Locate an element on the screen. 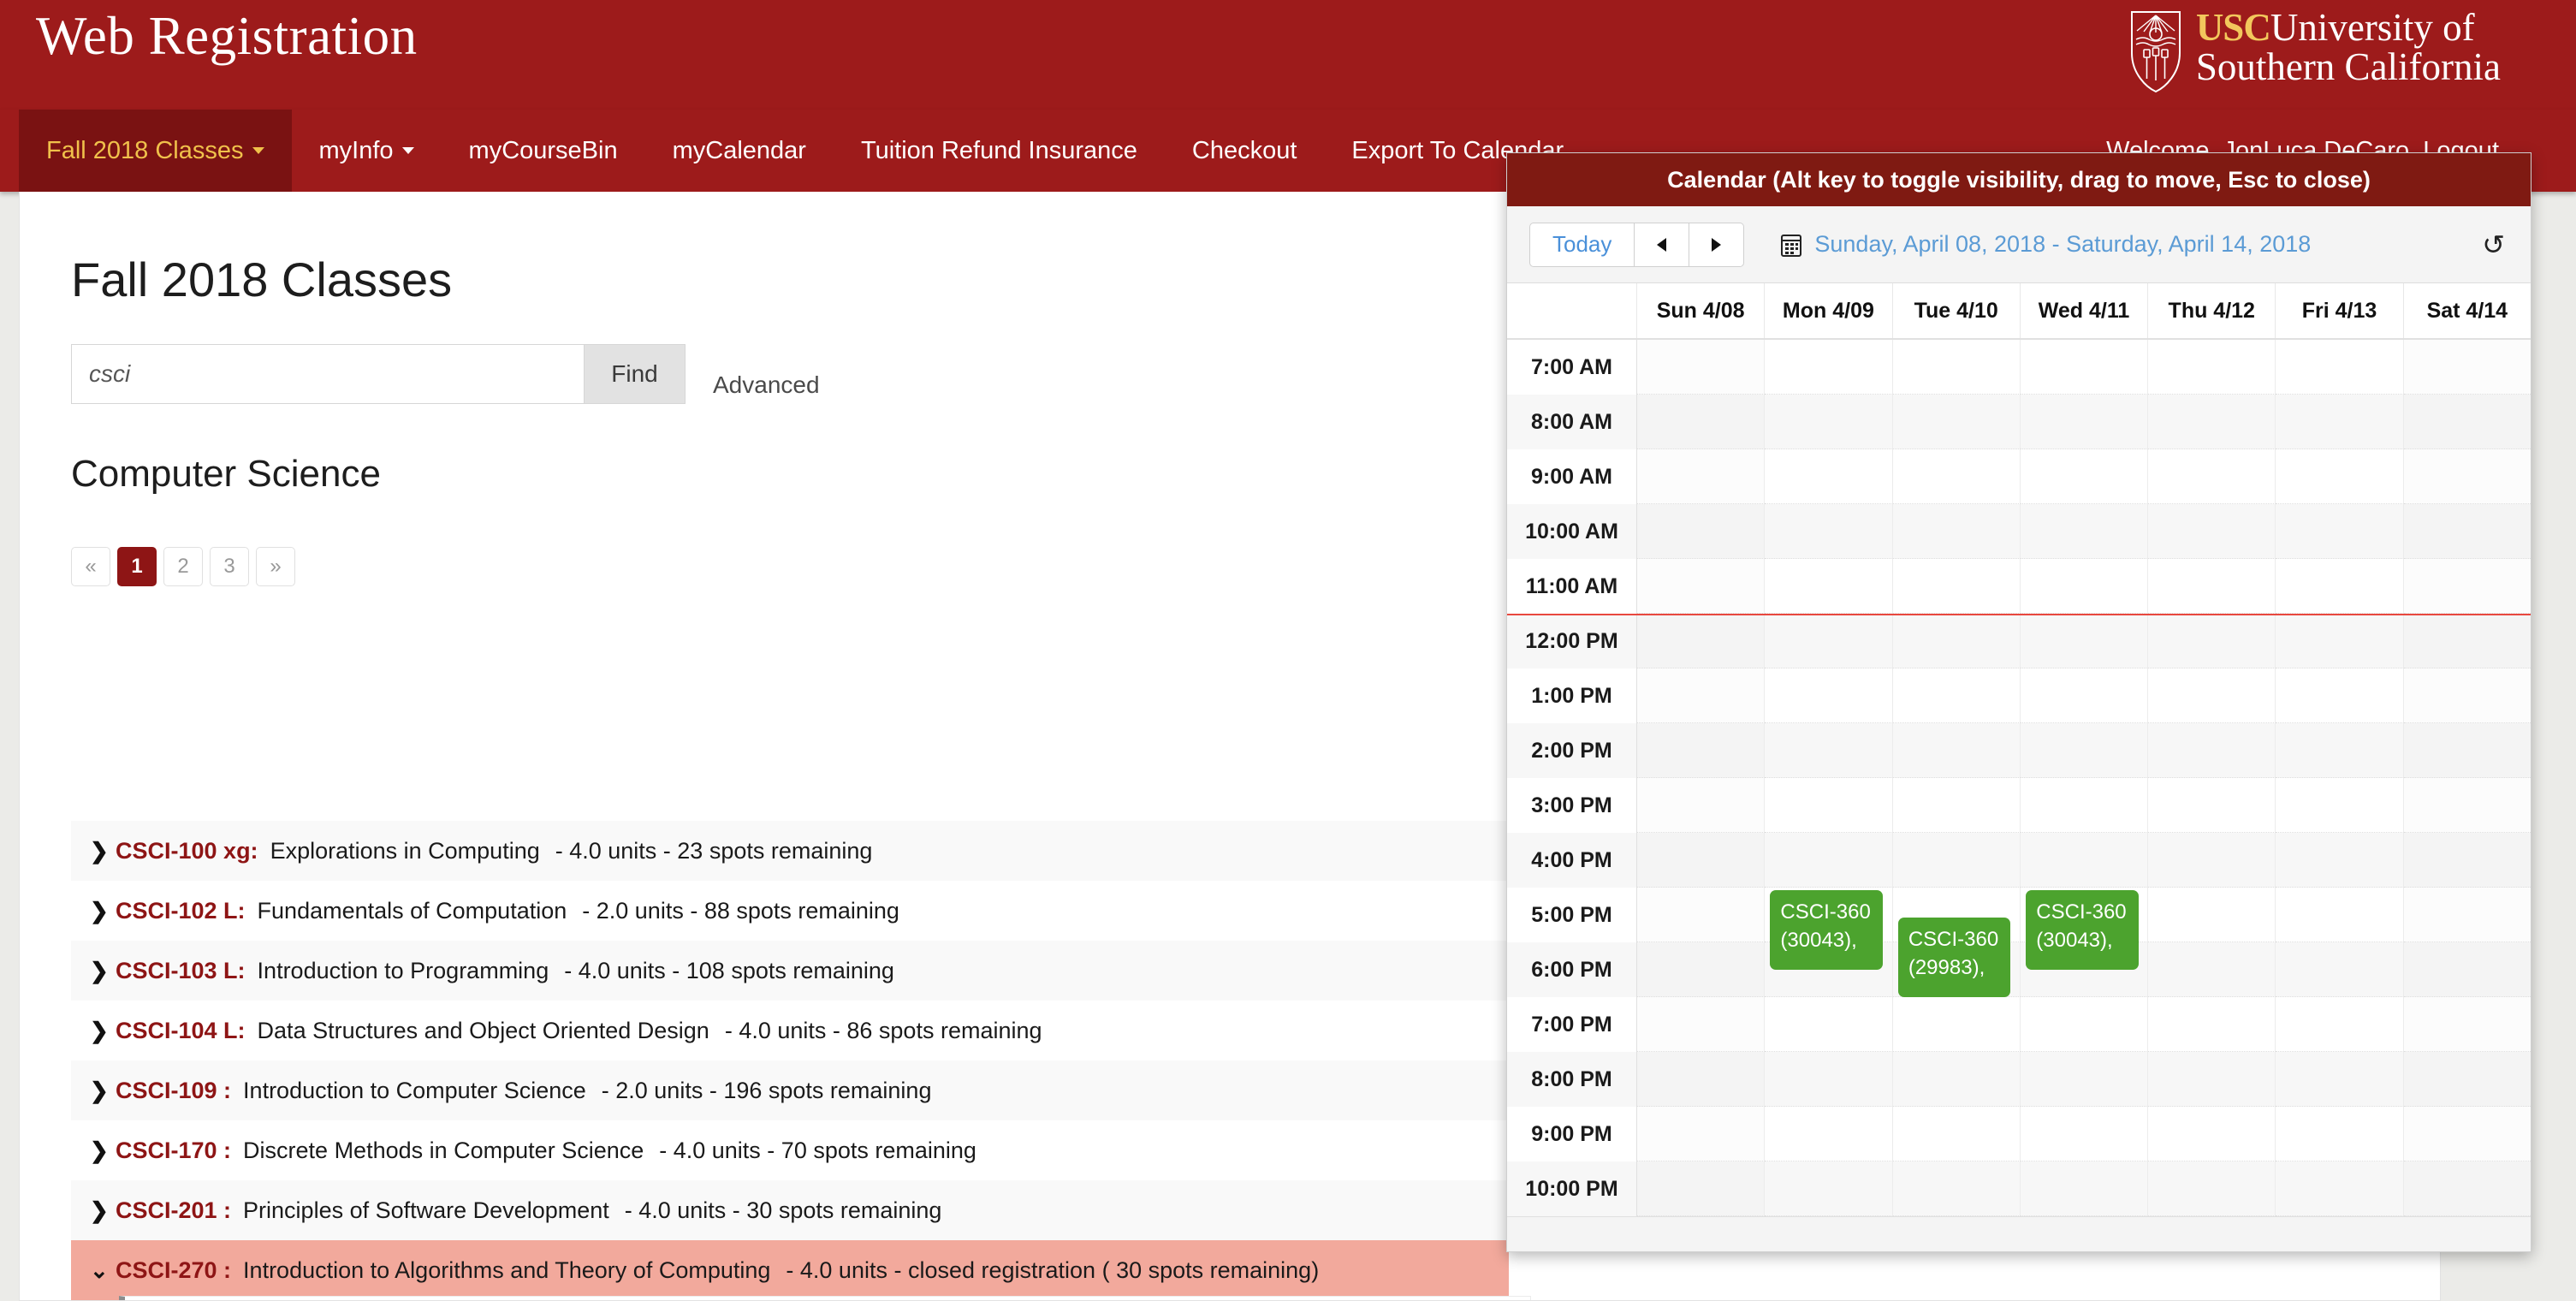  pagination-prev: « is located at coordinates (90, 566).